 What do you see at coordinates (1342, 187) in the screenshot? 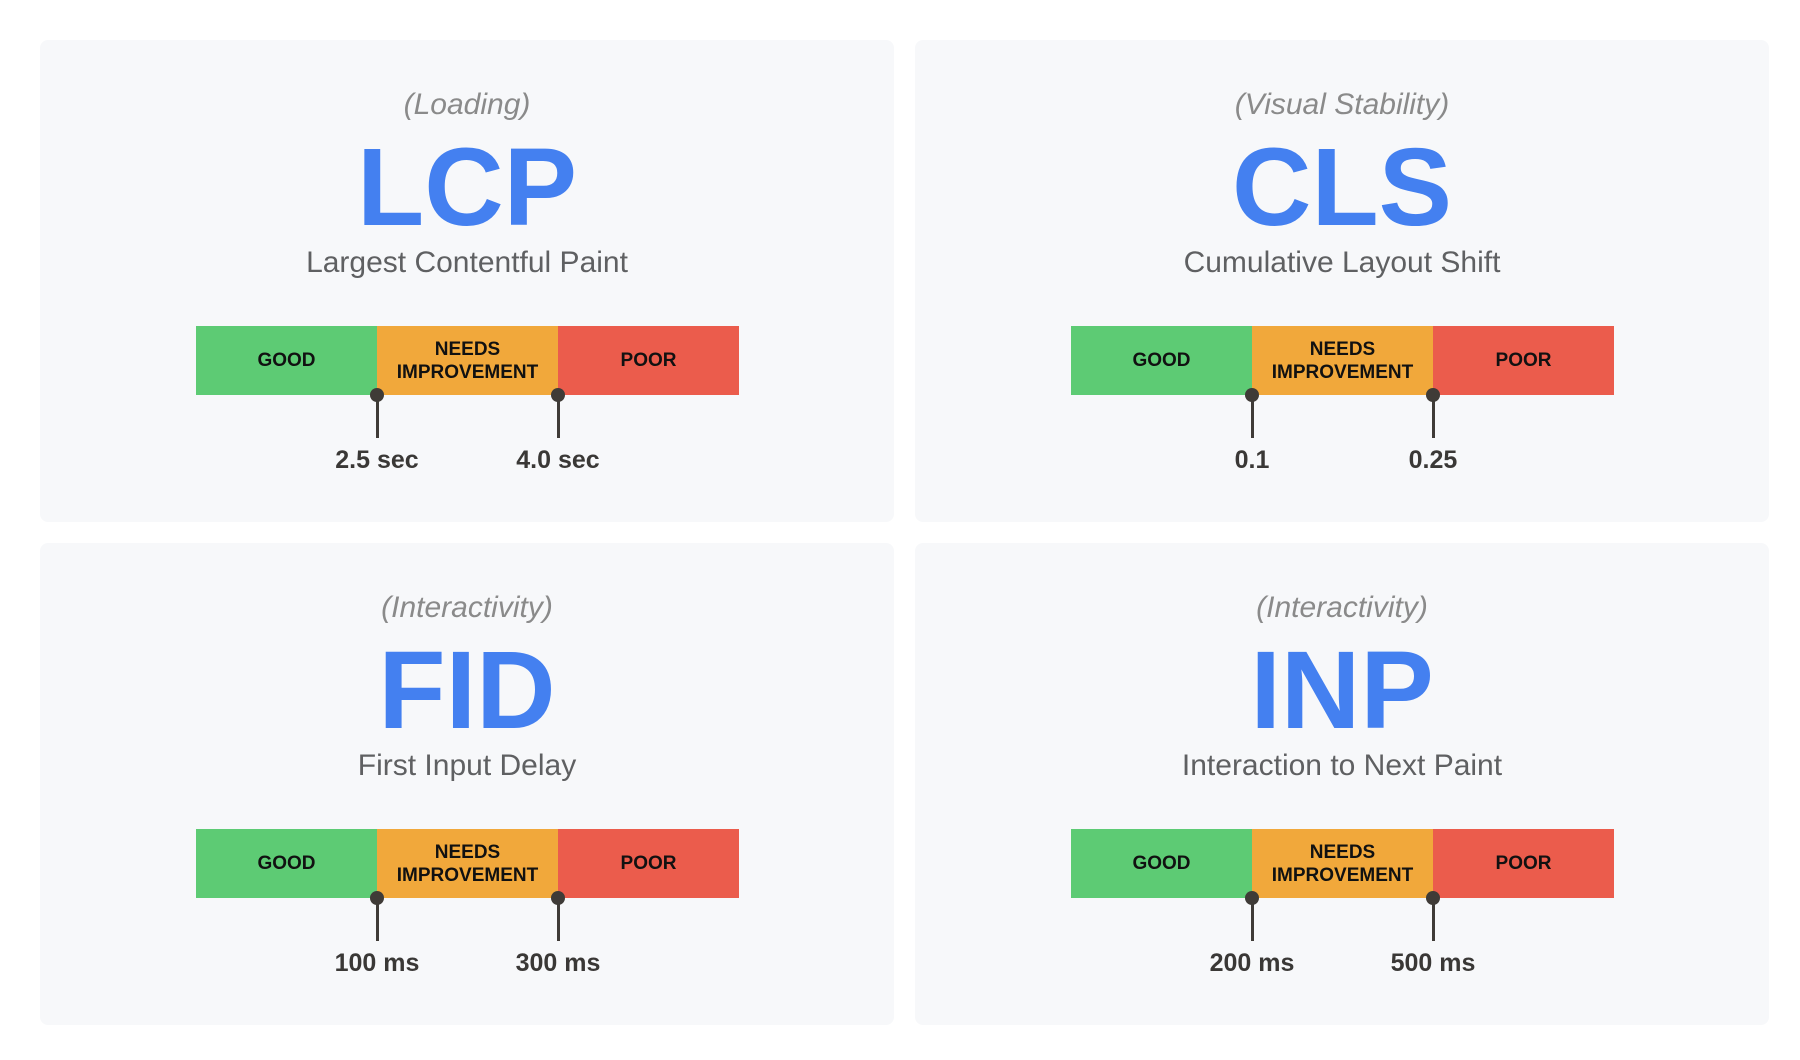
I see `metric-abbreviation: CLS` at bounding box center [1342, 187].